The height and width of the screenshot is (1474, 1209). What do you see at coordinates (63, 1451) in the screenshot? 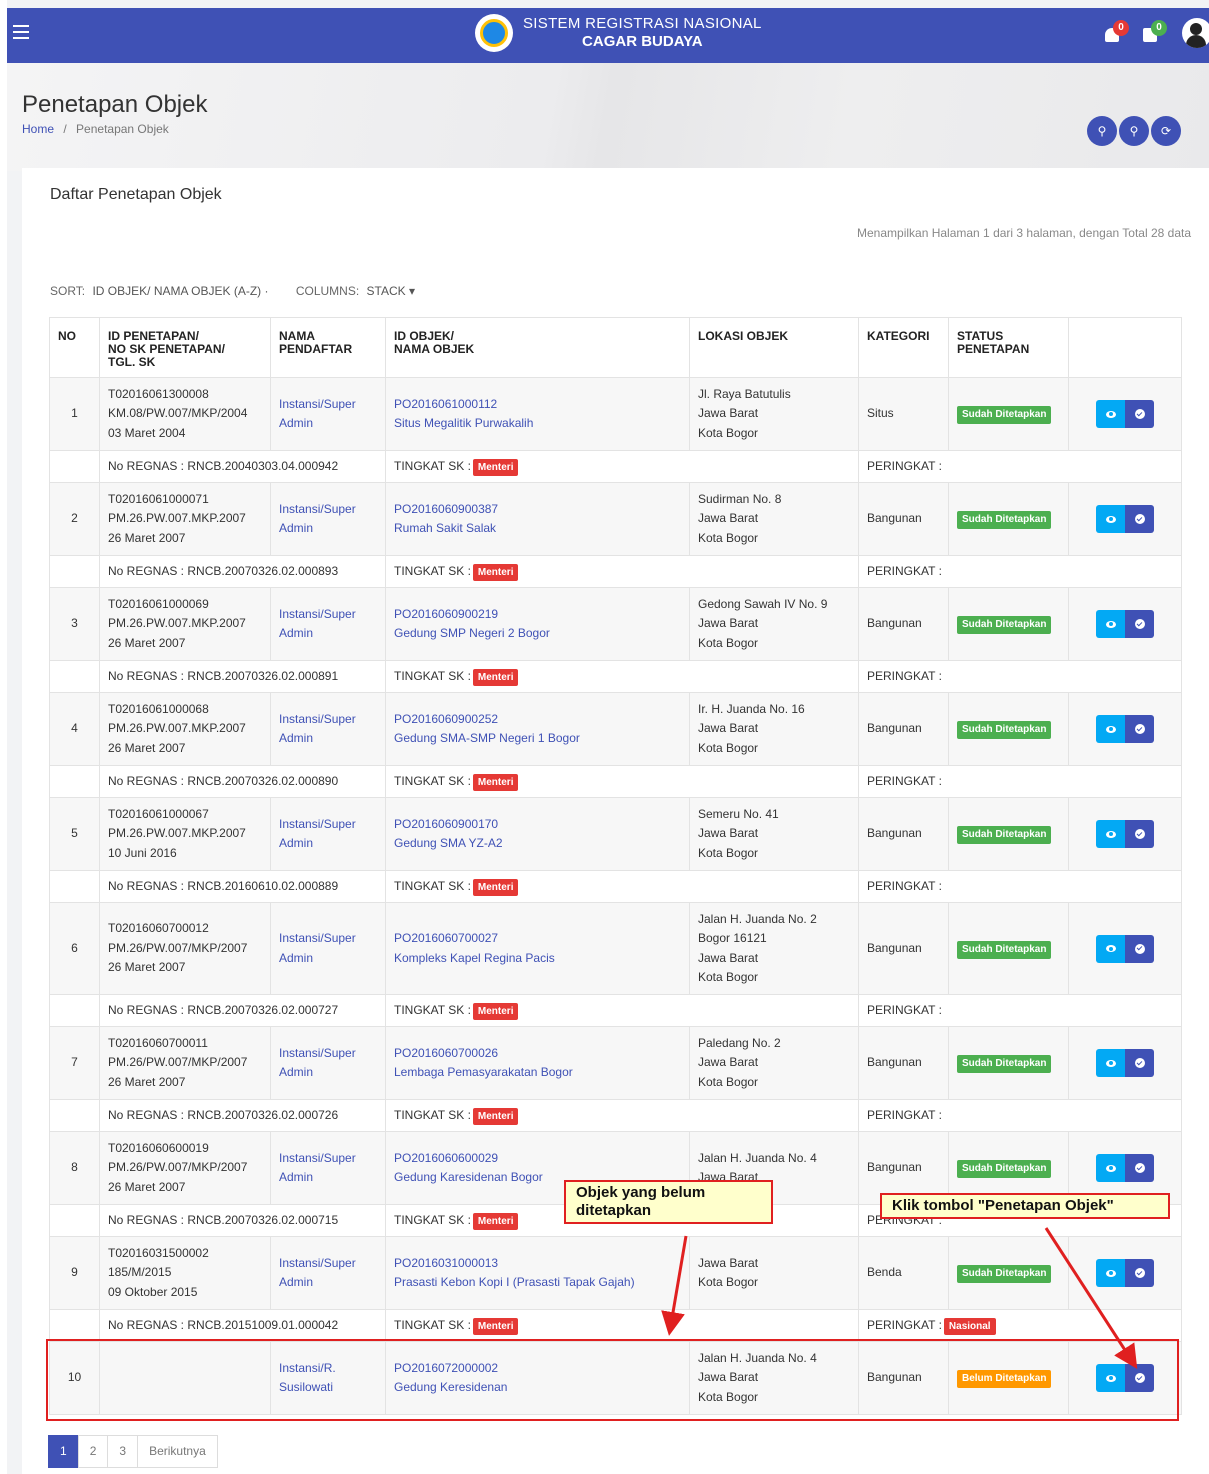
I see `page-button-1: 1` at bounding box center [63, 1451].